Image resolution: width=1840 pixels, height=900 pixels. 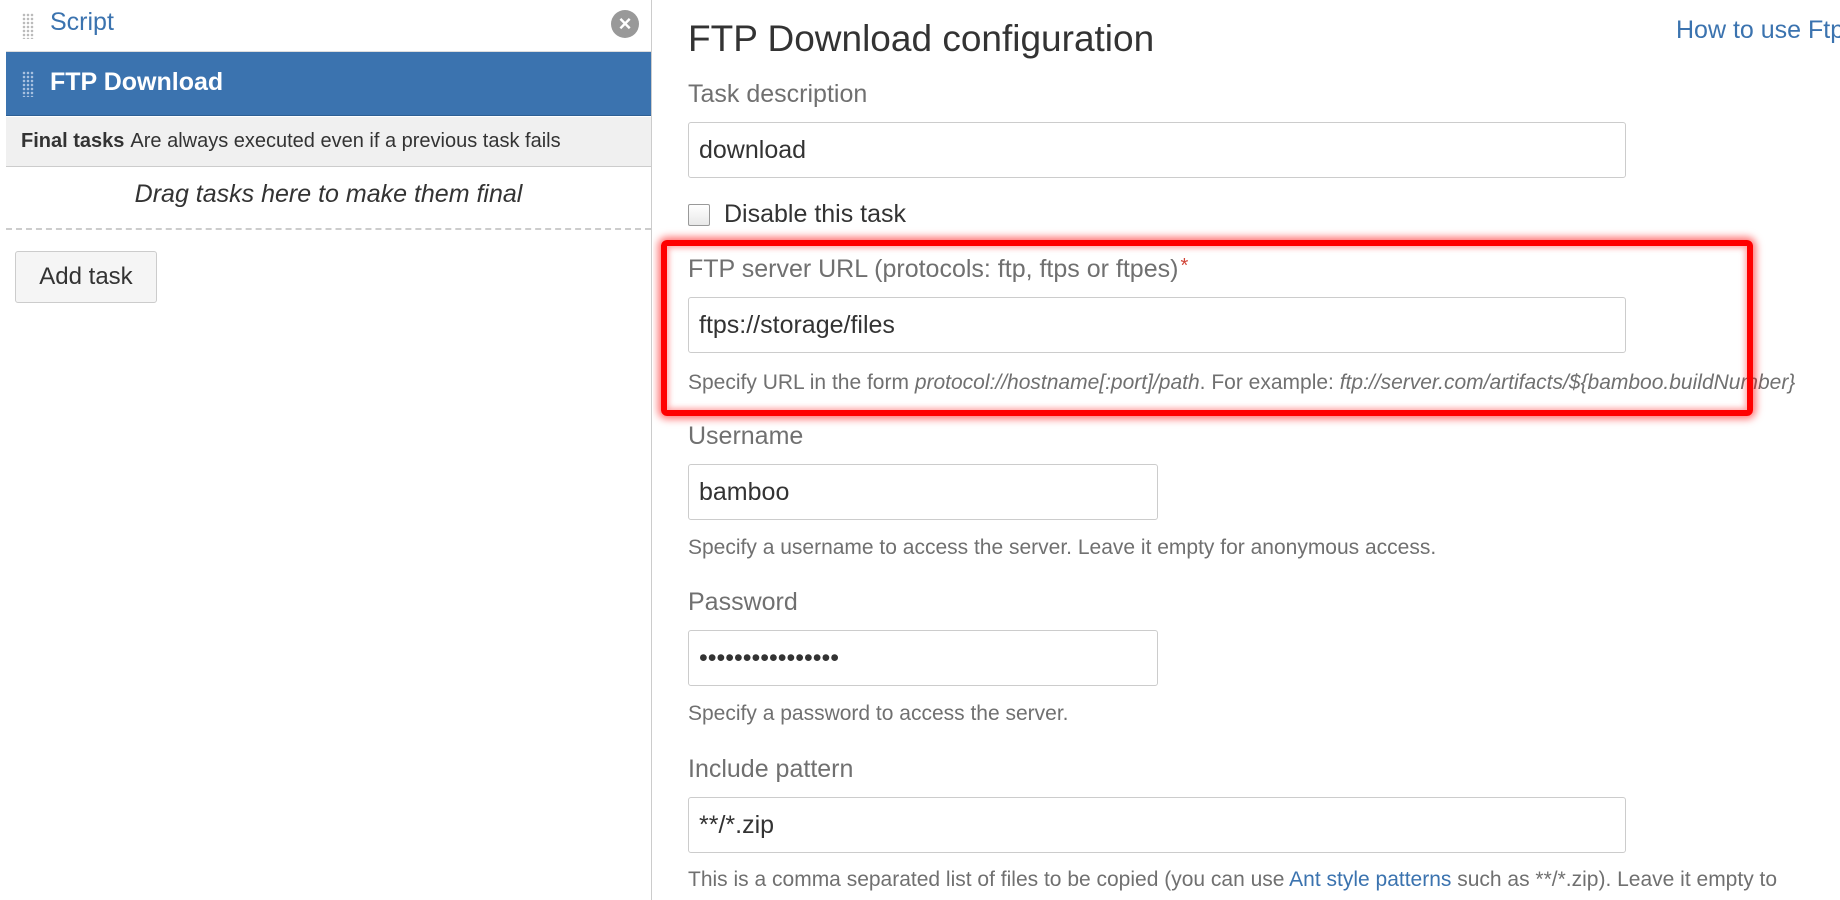 I want to click on task-item-ftp-download: FTP Download, so click(x=328, y=84).